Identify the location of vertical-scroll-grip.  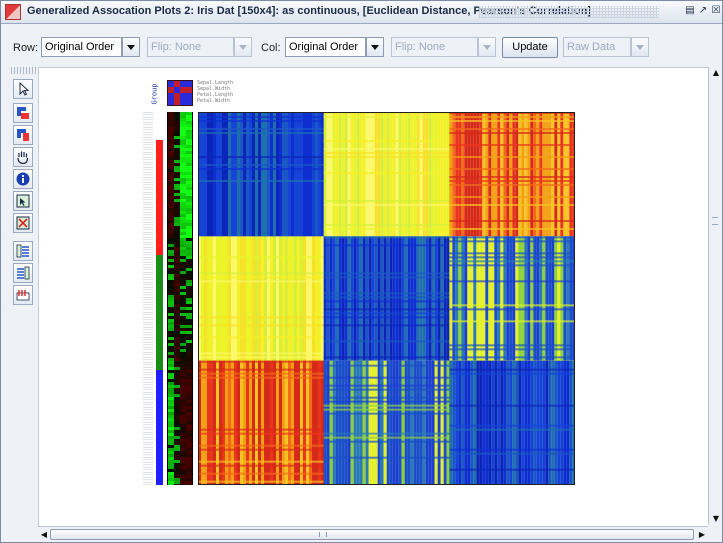
(715, 221).